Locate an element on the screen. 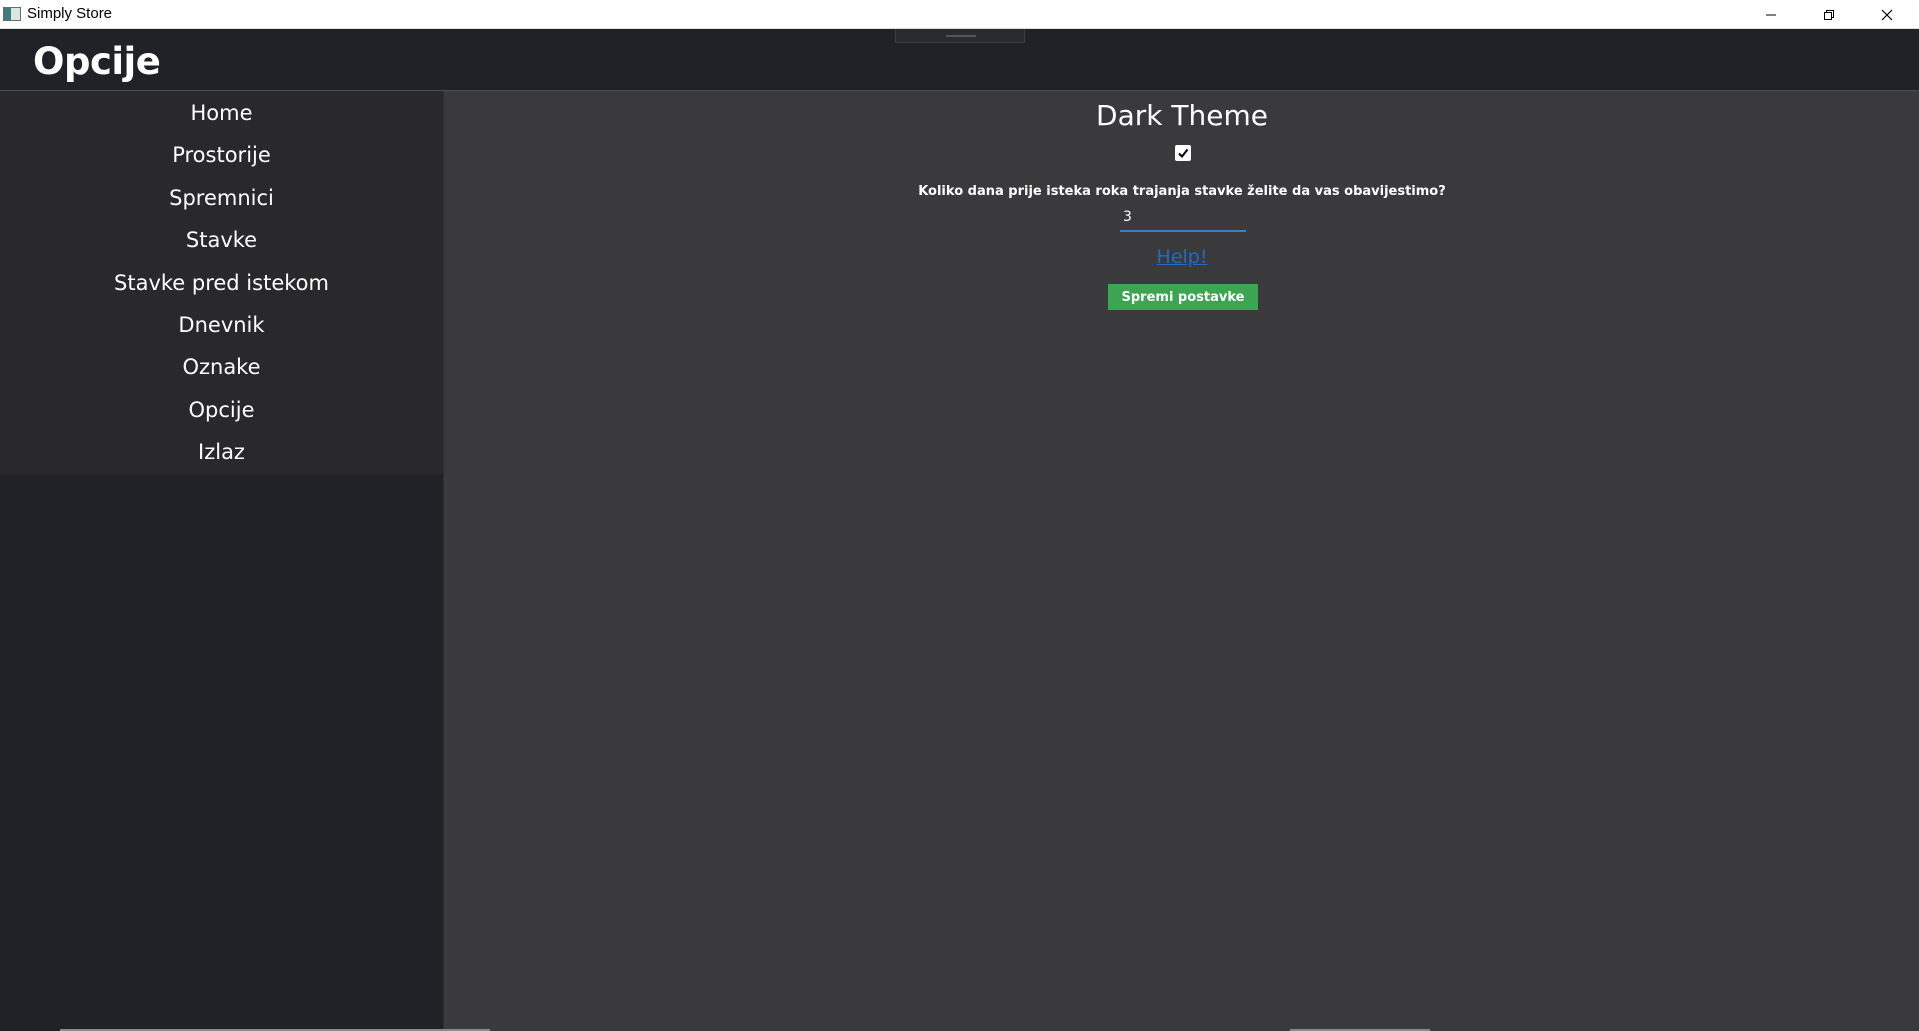 This screenshot has width=1919, height=1031. sidebar-item-spremnici: Spremnici is located at coordinates (221, 198).